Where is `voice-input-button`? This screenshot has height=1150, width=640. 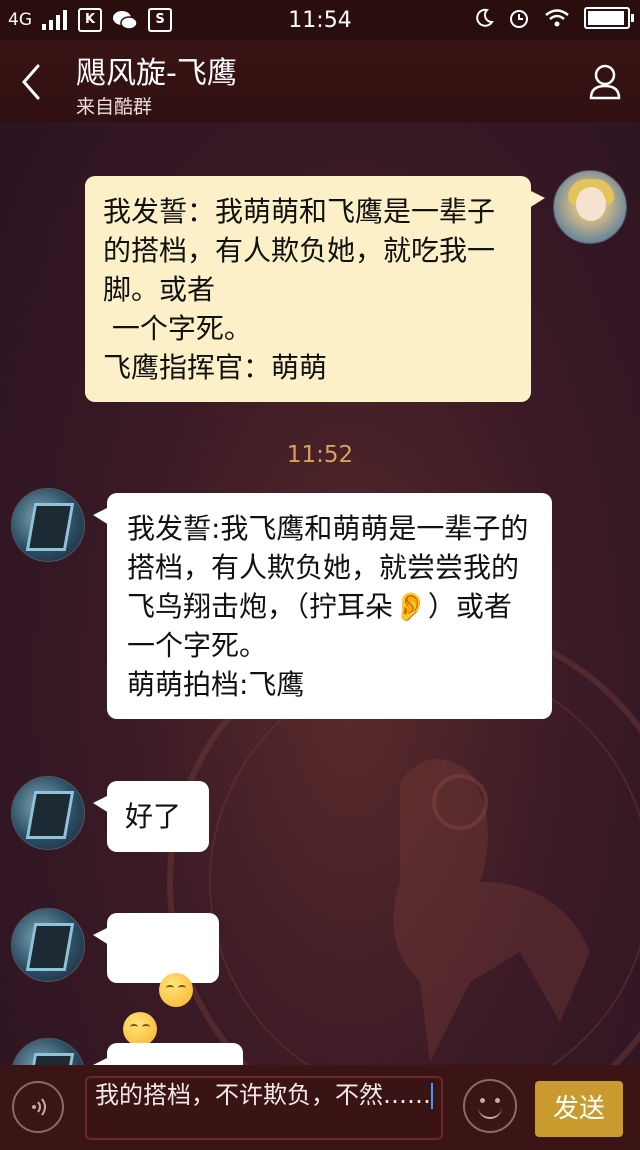 voice-input-button is located at coordinates (38, 1107).